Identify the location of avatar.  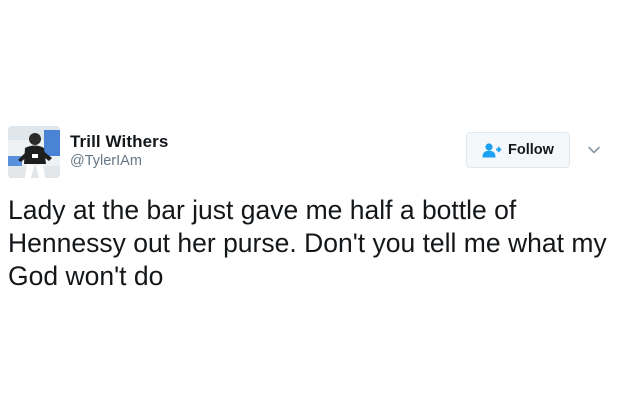
(34, 152).